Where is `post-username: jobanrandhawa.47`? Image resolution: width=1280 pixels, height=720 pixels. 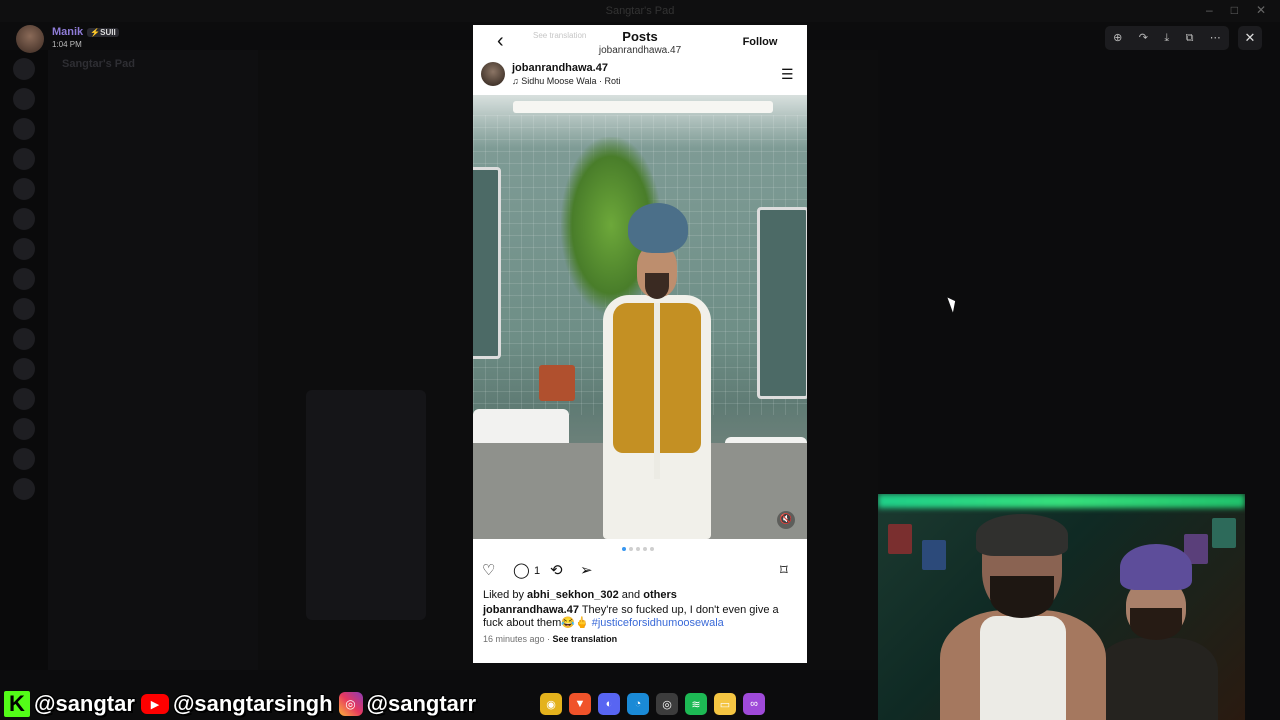 post-username: jobanrandhawa.47 is located at coordinates (560, 68).